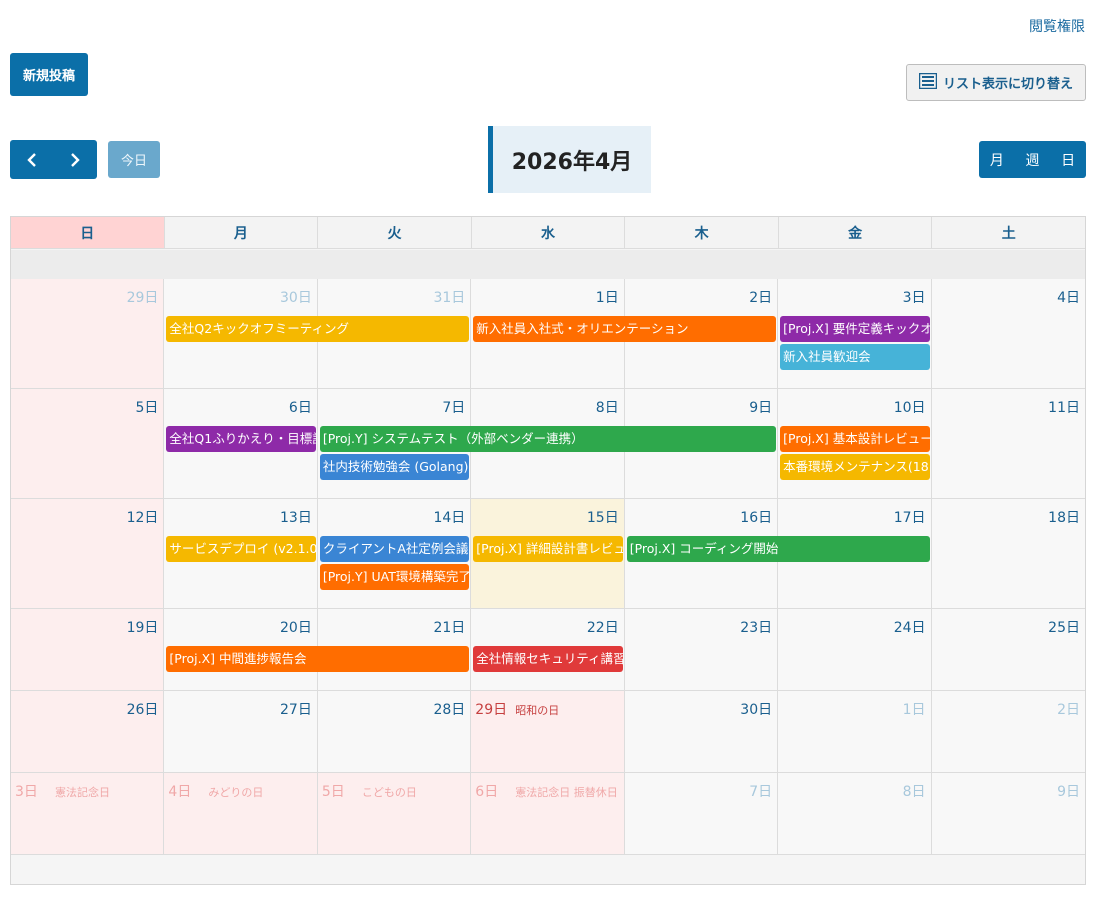 The image size is (1094, 897). Describe the element at coordinates (566, 792) in the screenshot. I see `holiday-name: 憲法記念日 振替休日` at that location.